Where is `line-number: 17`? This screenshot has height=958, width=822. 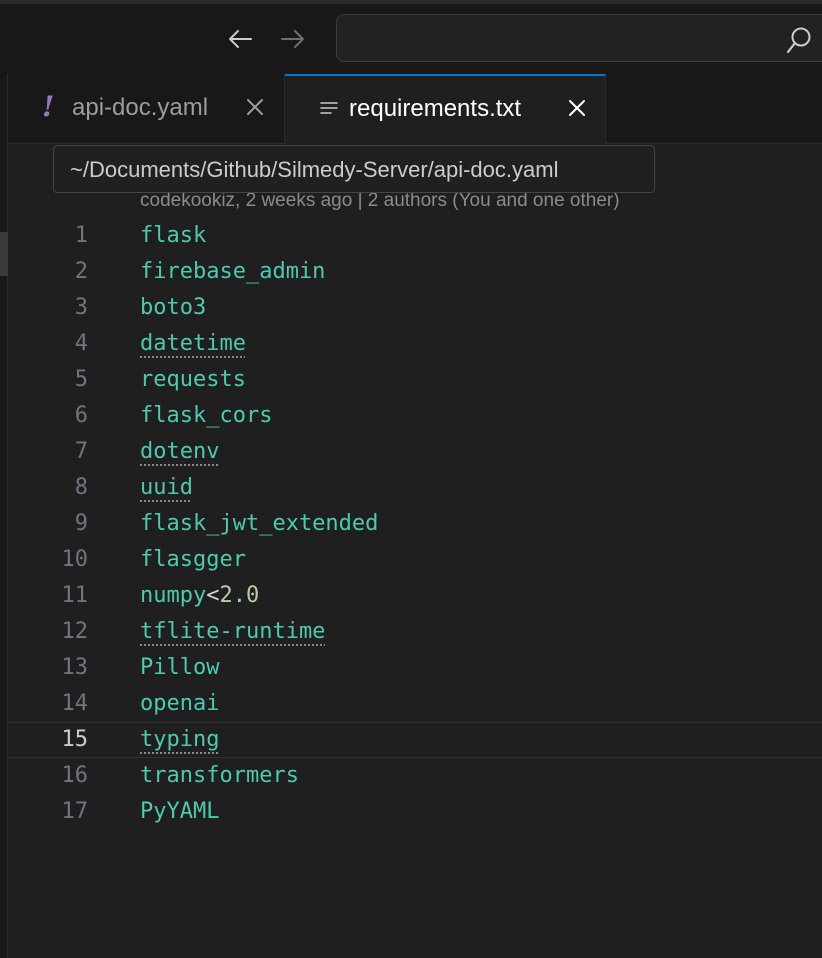
line-number: 17 is located at coordinates (75, 811).